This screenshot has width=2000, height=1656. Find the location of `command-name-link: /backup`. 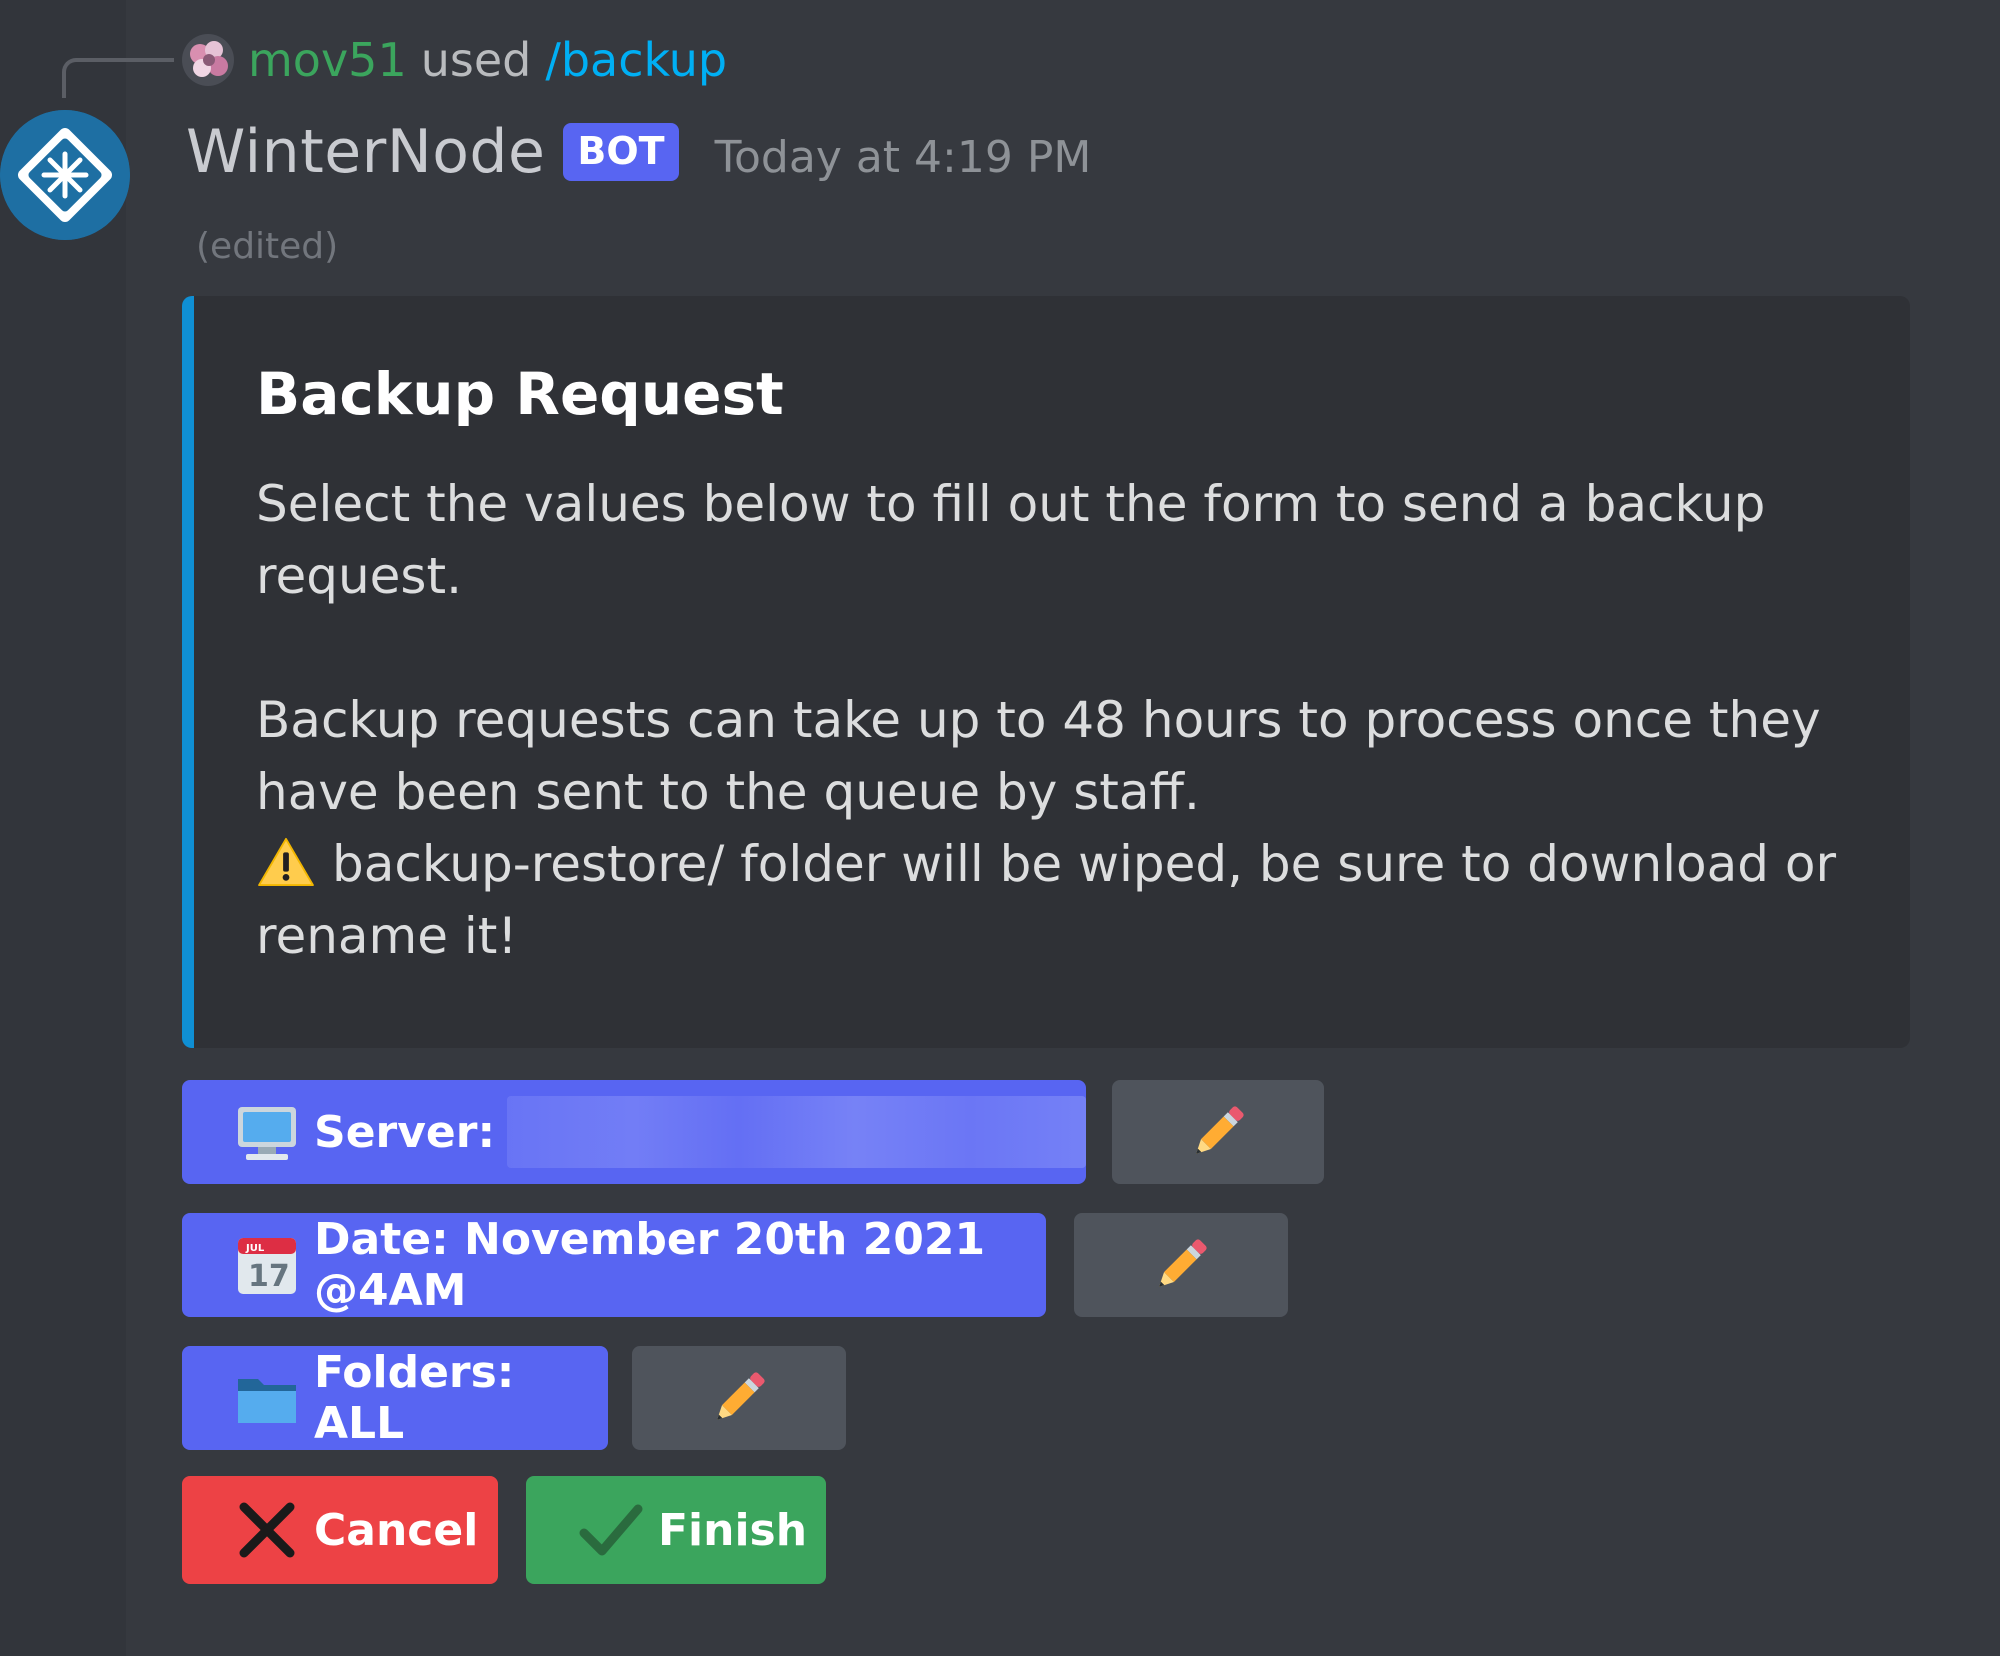

command-name-link: /backup is located at coordinates (636, 60).